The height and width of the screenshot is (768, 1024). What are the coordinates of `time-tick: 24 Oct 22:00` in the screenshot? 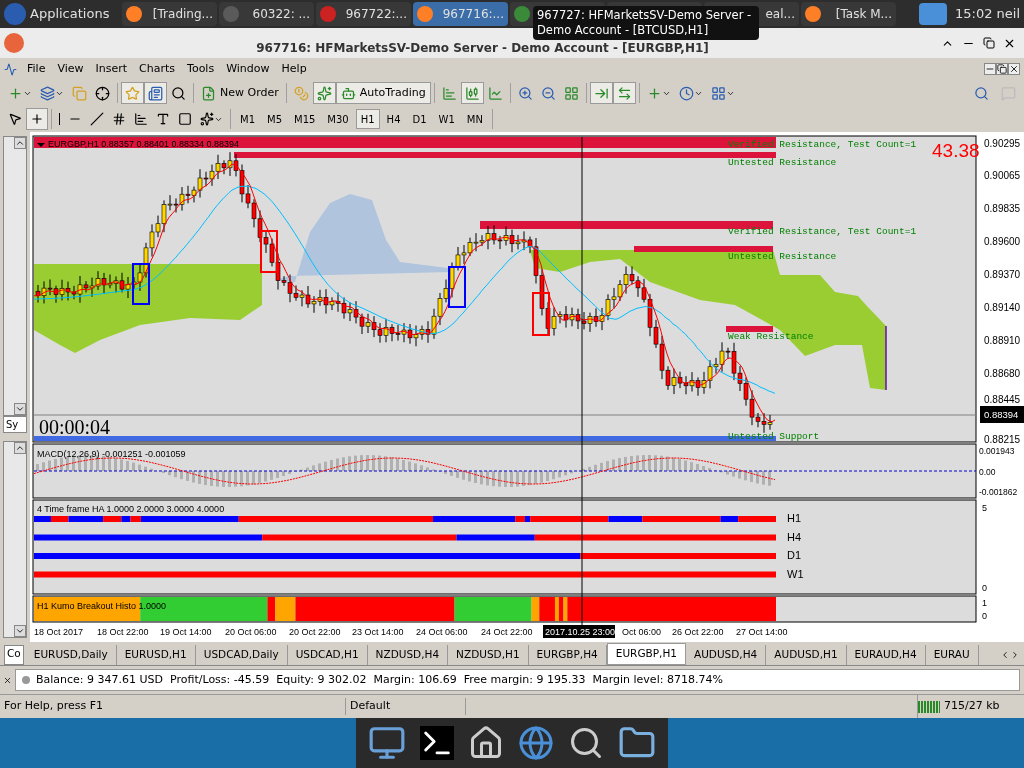 It's located at (507, 632).